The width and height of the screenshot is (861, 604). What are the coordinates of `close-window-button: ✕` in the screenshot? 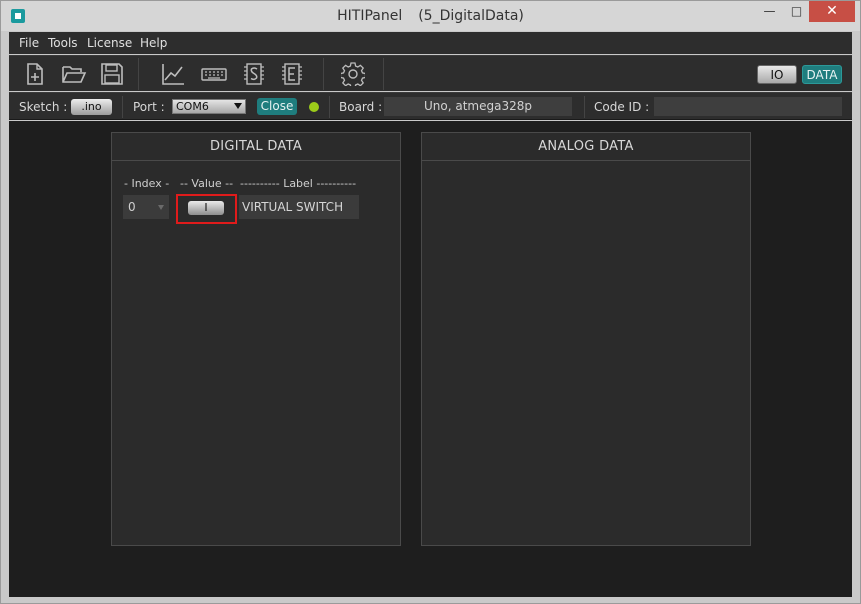 It's located at (832, 11).